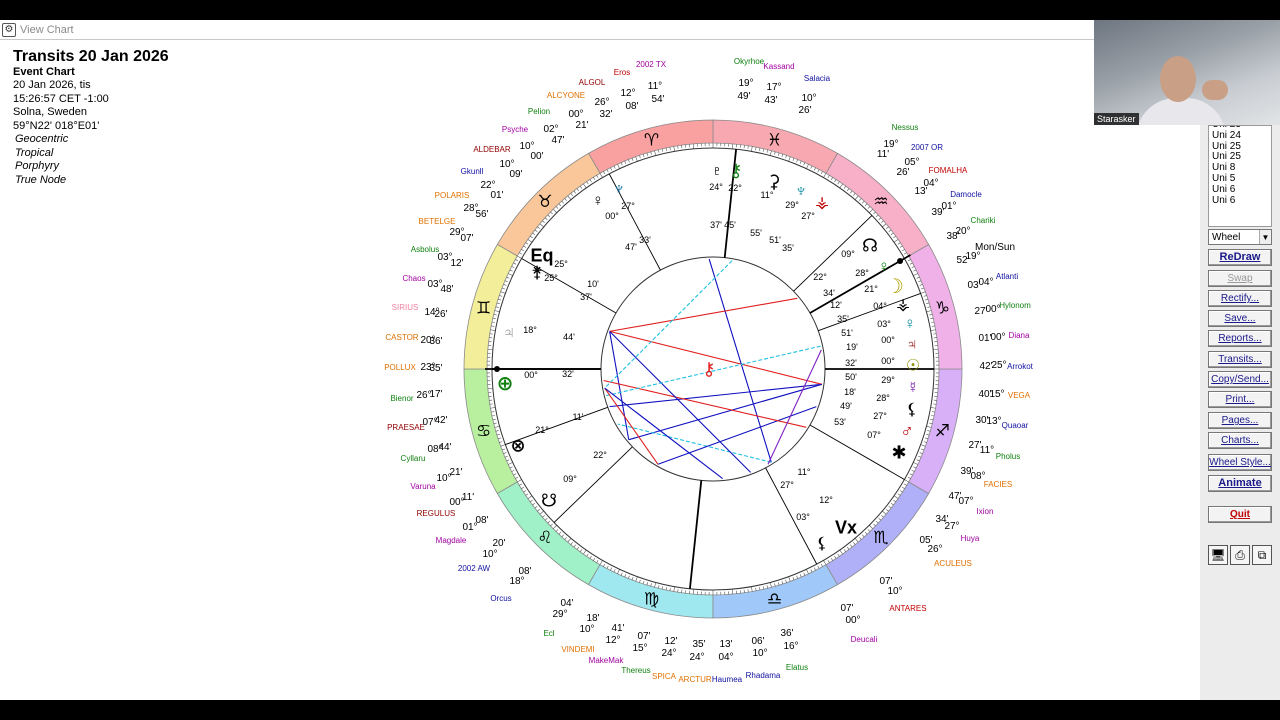 The image size is (1280, 720). Describe the element at coordinates (631, 106) in the screenshot. I see `outer-point-label: 08'` at that location.